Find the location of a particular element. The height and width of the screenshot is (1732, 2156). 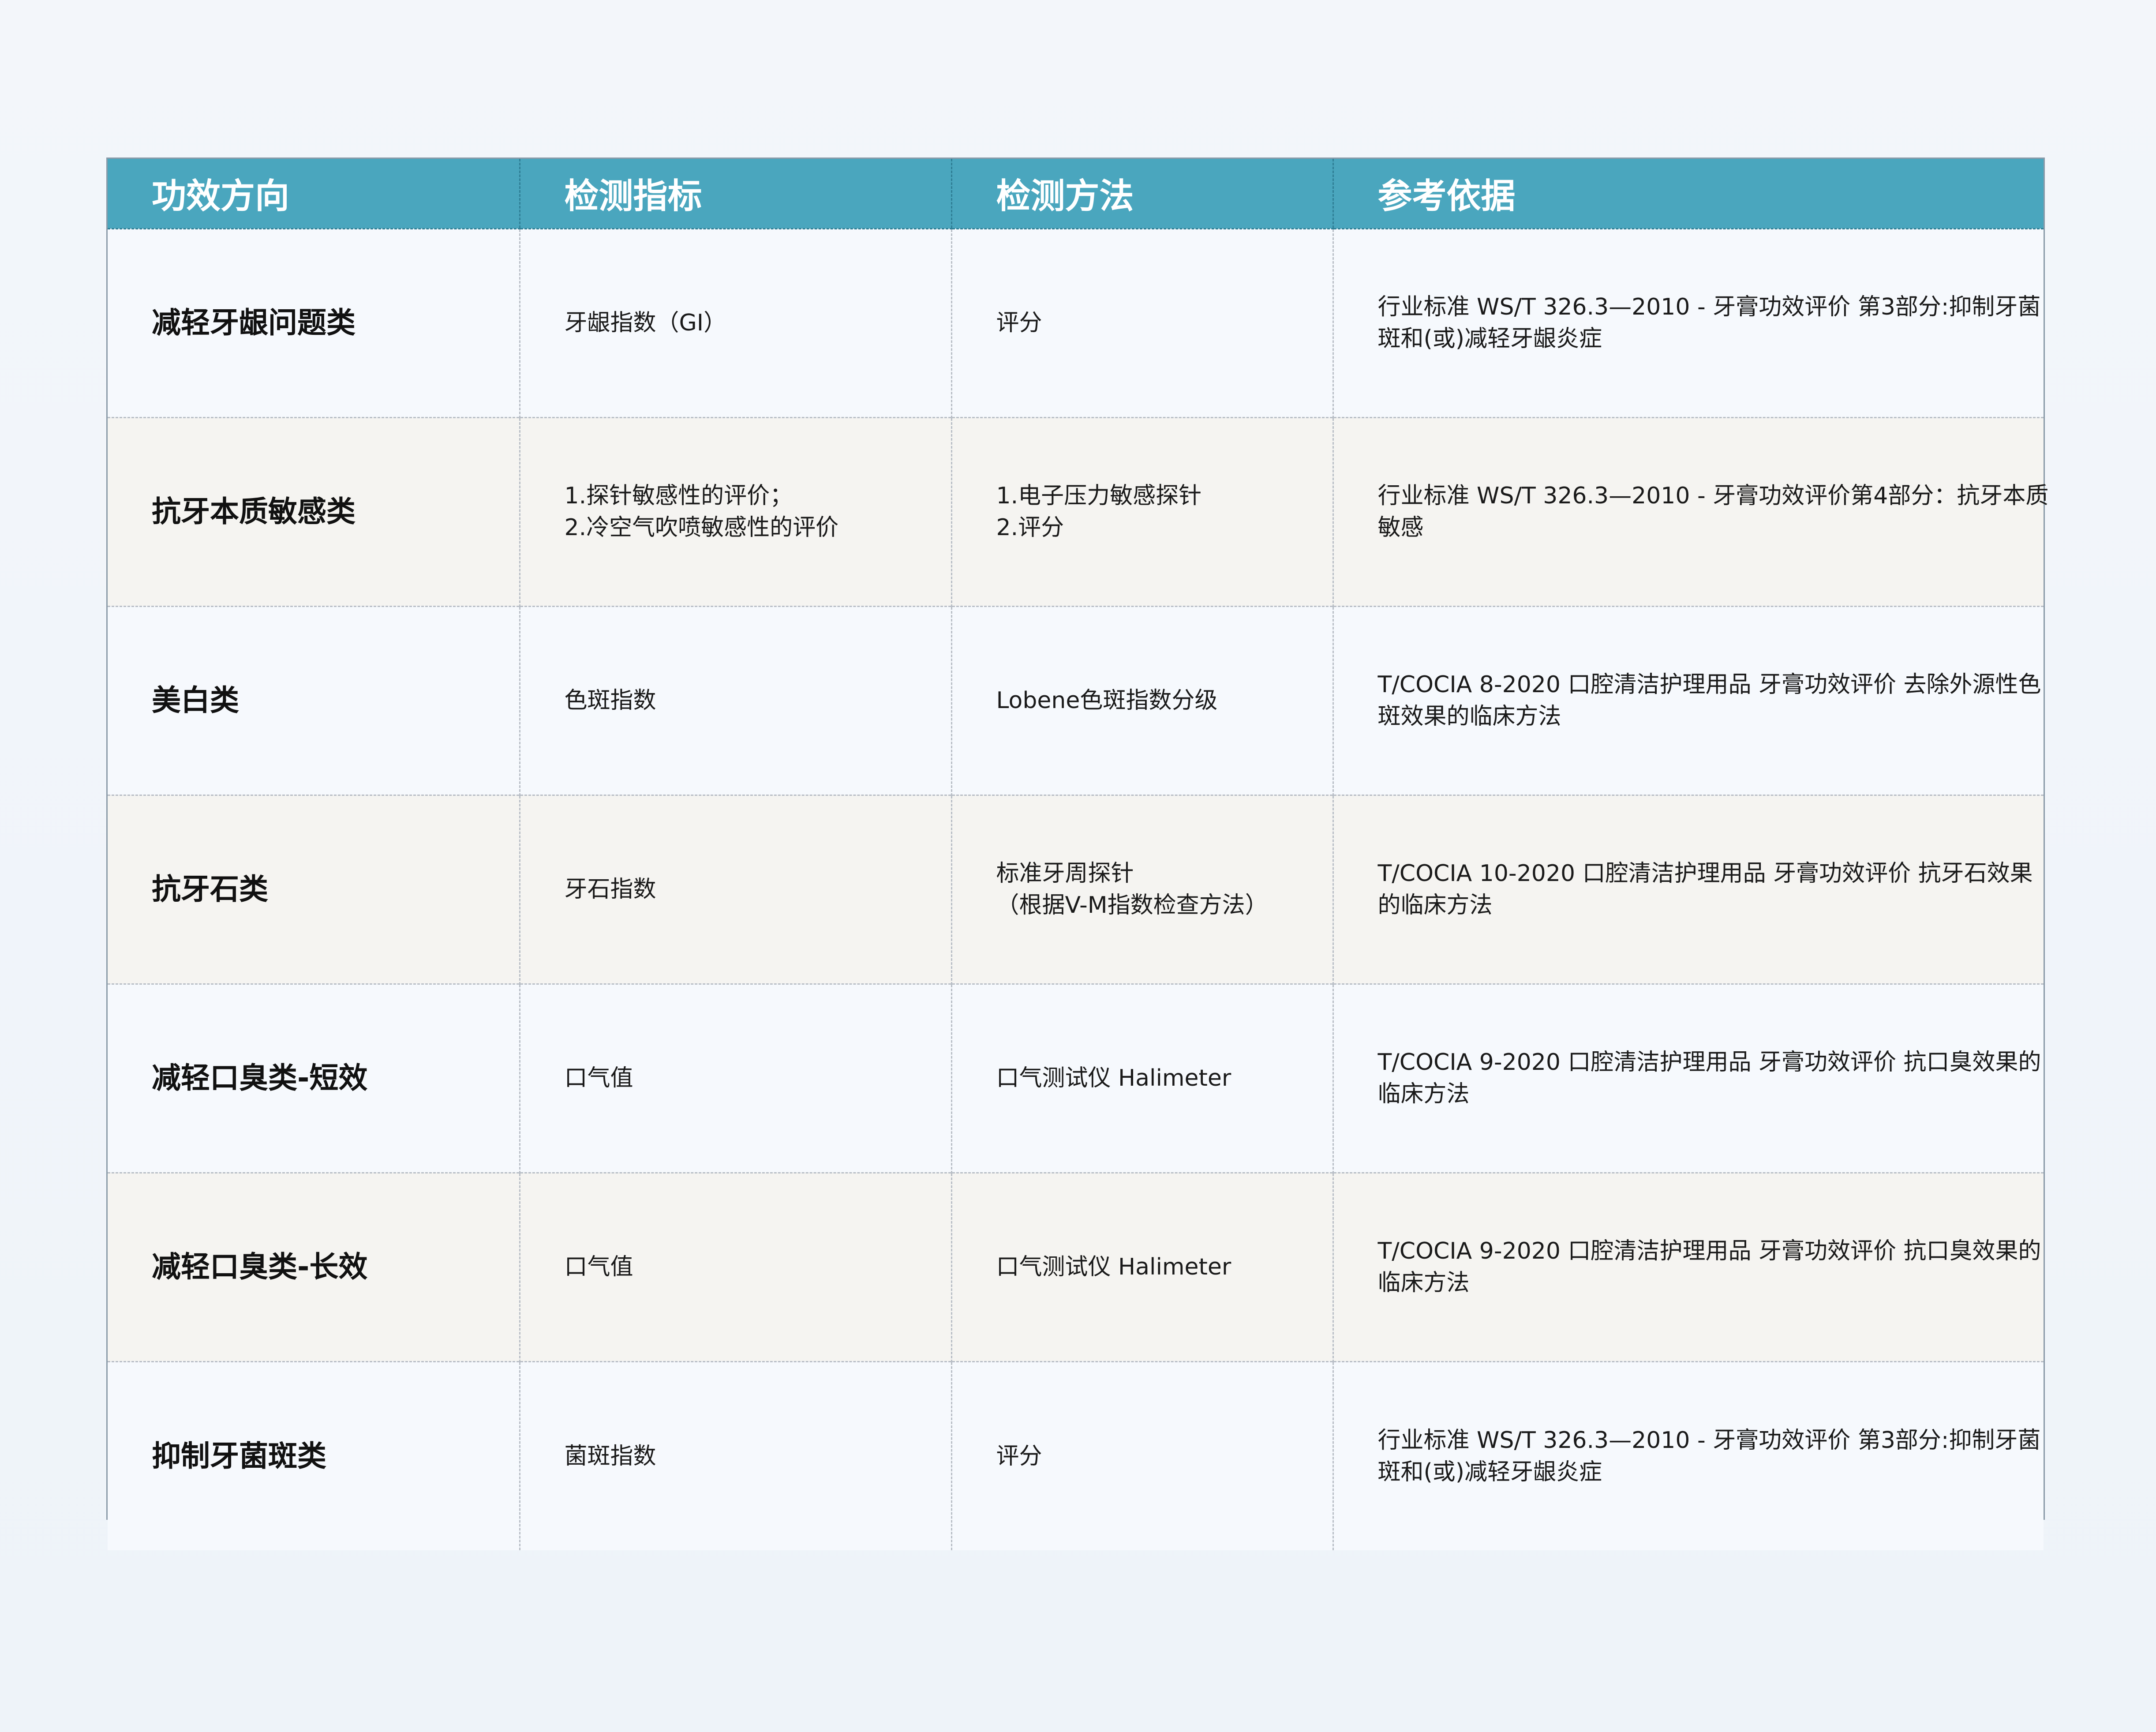

header-method: 检测方法 is located at coordinates (1142, 194).